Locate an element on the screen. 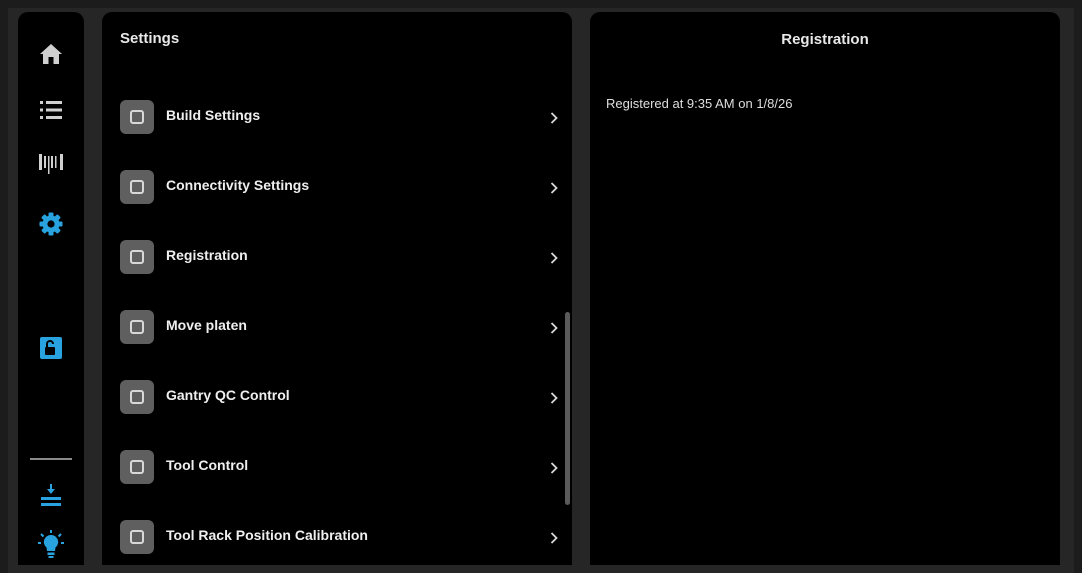  platen-lower-icon is located at coordinates (51, 496).